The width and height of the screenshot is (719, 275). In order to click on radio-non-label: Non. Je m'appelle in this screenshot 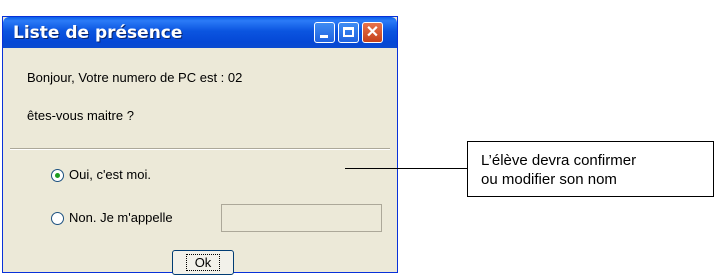, I will do `click(121, 217)`.